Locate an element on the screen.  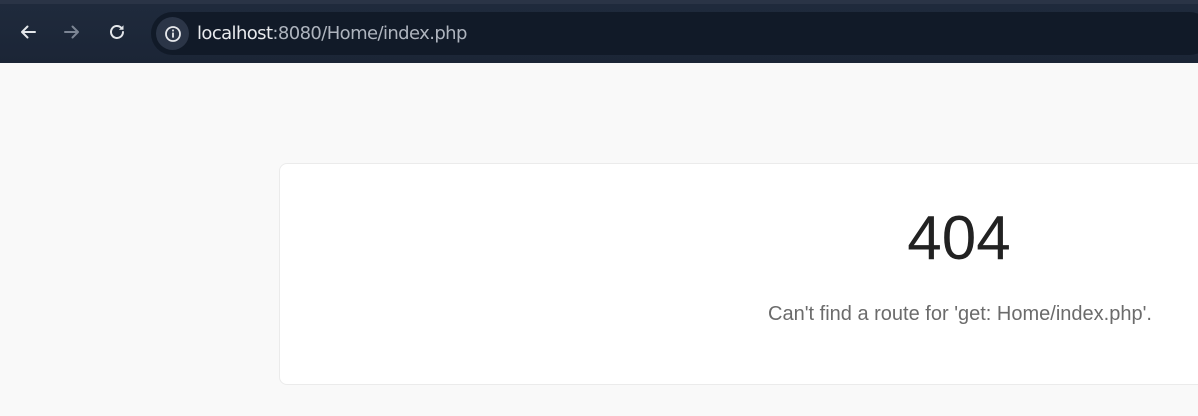
forward-button is located at coordinates (72, 32).